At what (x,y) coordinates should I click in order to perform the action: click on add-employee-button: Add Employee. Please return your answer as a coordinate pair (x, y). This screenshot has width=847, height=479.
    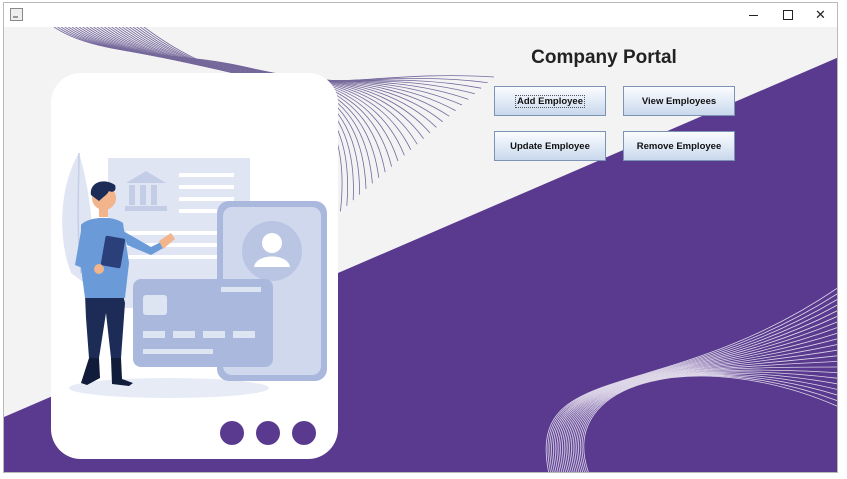
    Looking at the image, I should click on (550, 101).